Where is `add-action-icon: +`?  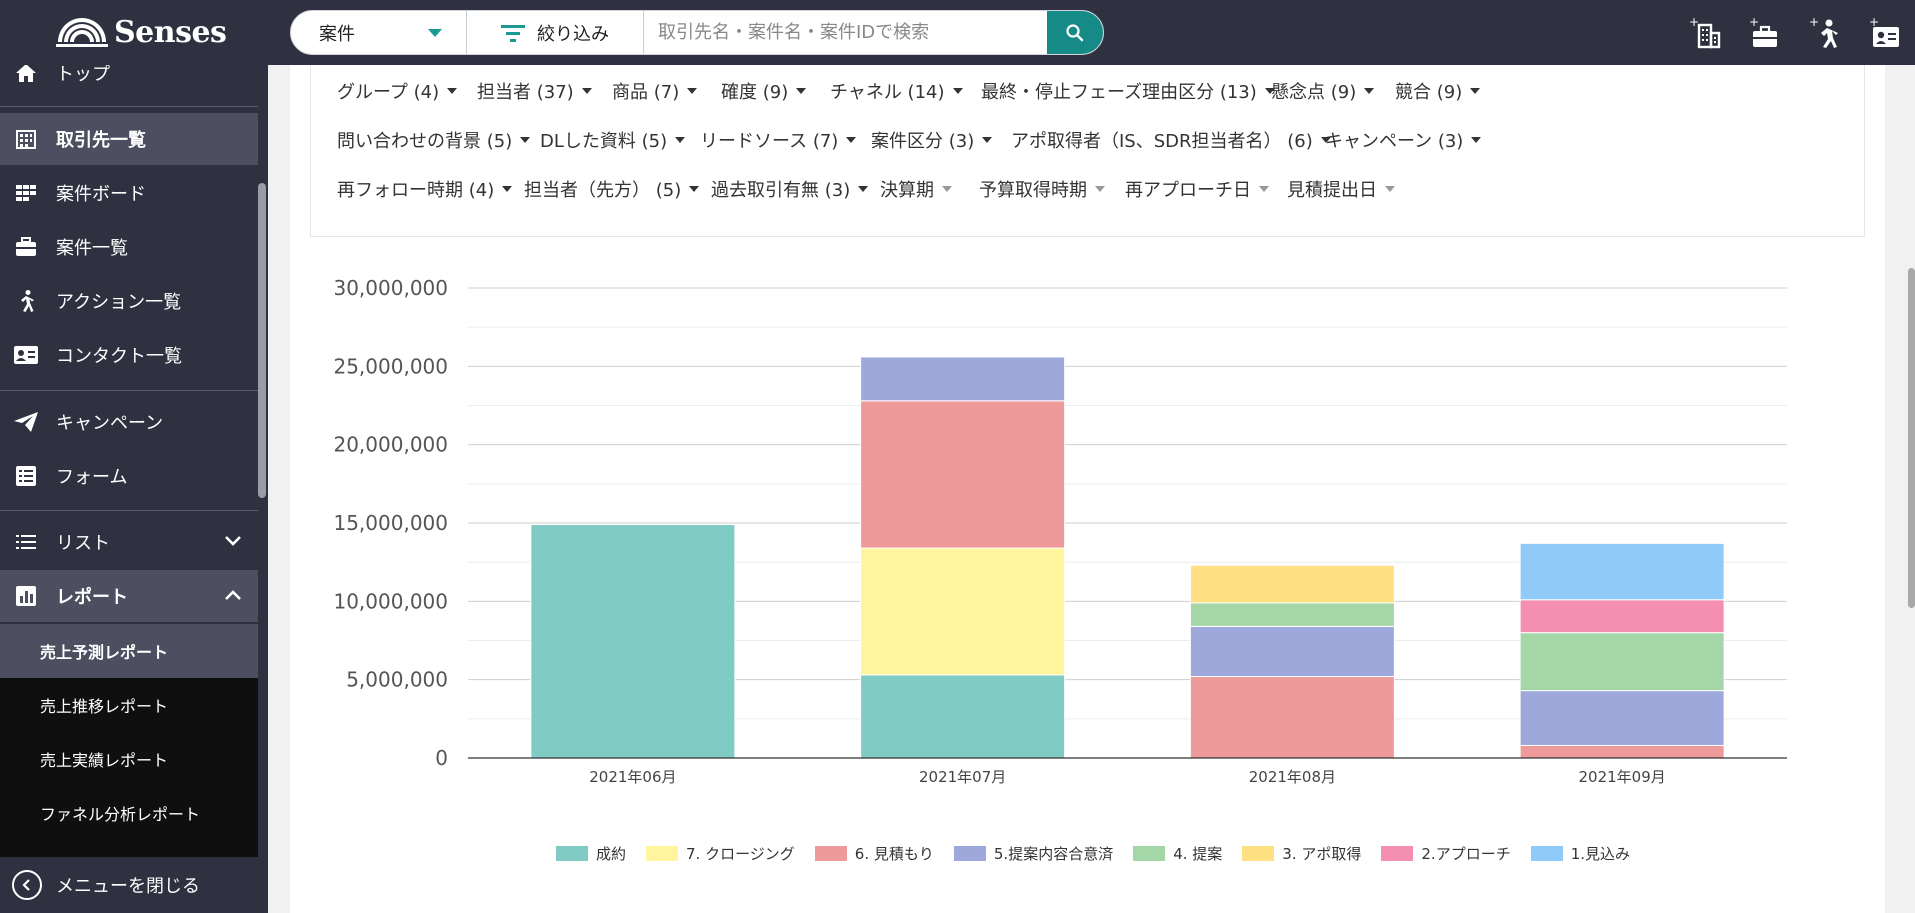 add-action-icon: + is located at coordinates (1823, 31).